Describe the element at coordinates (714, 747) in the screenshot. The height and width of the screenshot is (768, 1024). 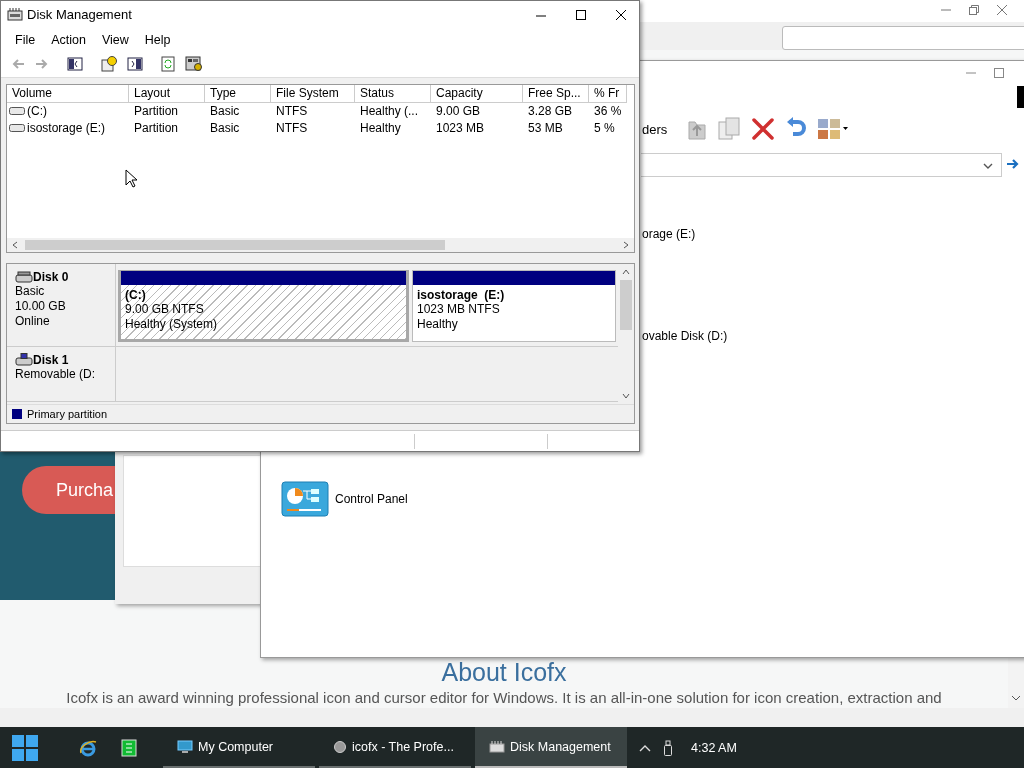
I see `clock: 4:32 AM` at that location.